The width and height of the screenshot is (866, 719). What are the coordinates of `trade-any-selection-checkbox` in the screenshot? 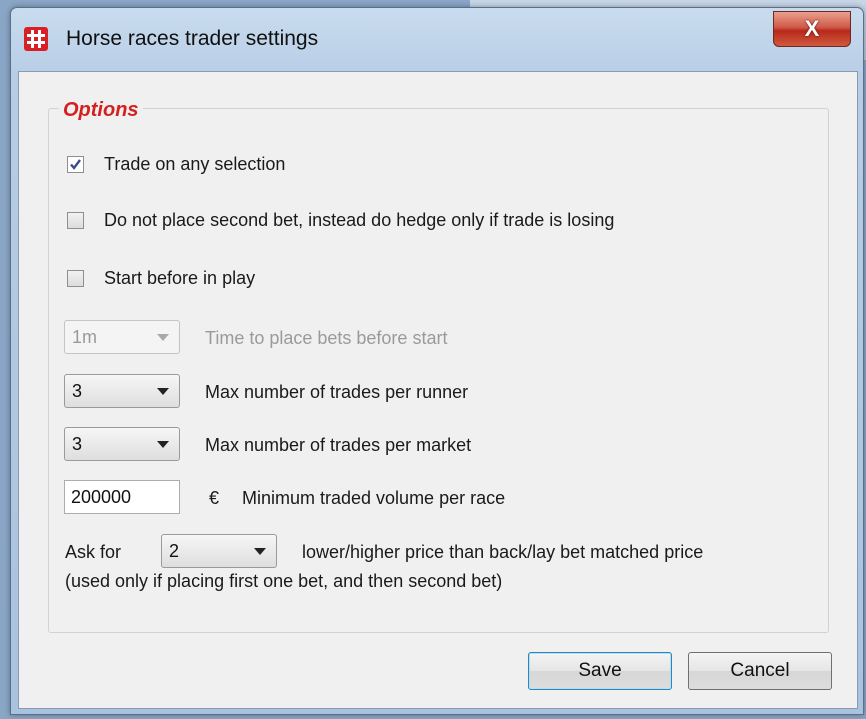 It's located at (75, 164).